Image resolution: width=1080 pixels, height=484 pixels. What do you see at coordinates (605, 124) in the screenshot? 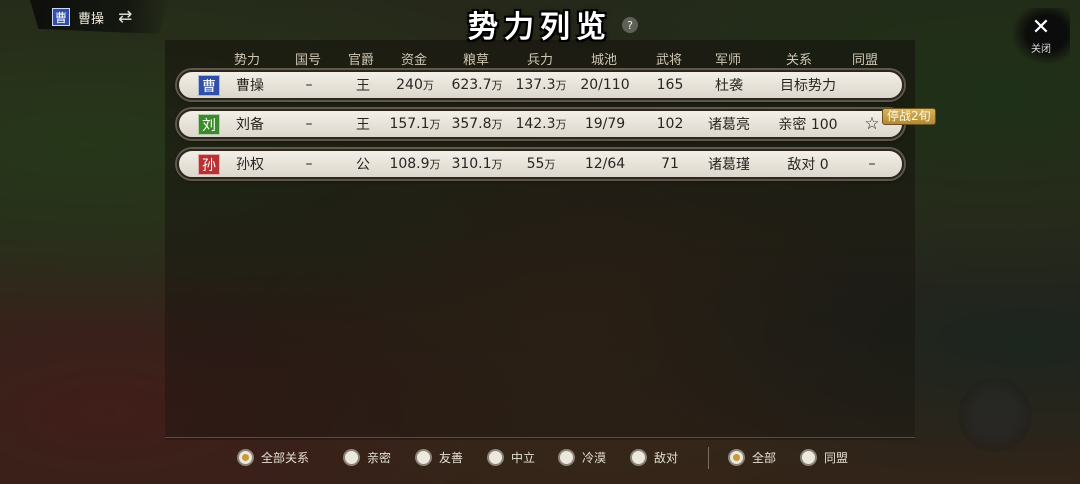
I see `cities-value: 19/79` at bounding box center [605, 124].